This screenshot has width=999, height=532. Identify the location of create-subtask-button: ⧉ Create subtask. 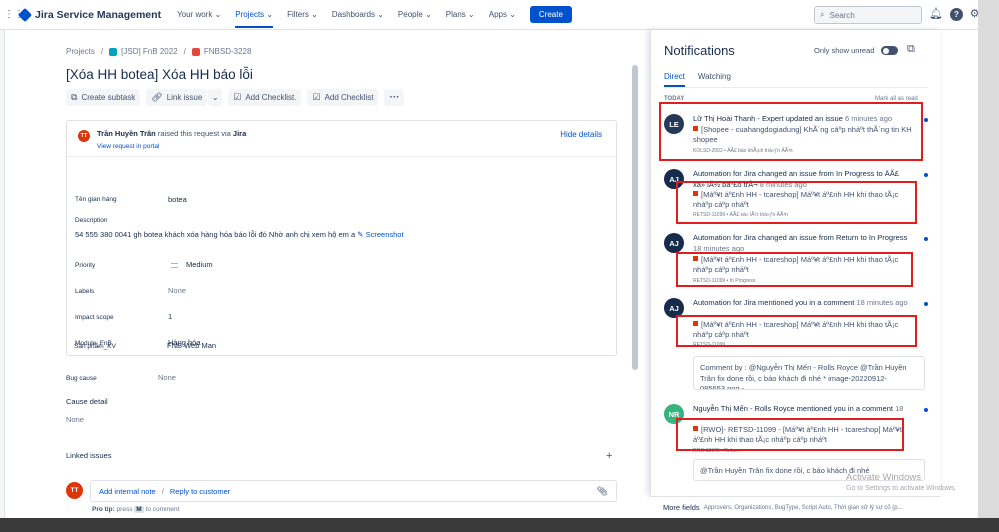
(103, 97).